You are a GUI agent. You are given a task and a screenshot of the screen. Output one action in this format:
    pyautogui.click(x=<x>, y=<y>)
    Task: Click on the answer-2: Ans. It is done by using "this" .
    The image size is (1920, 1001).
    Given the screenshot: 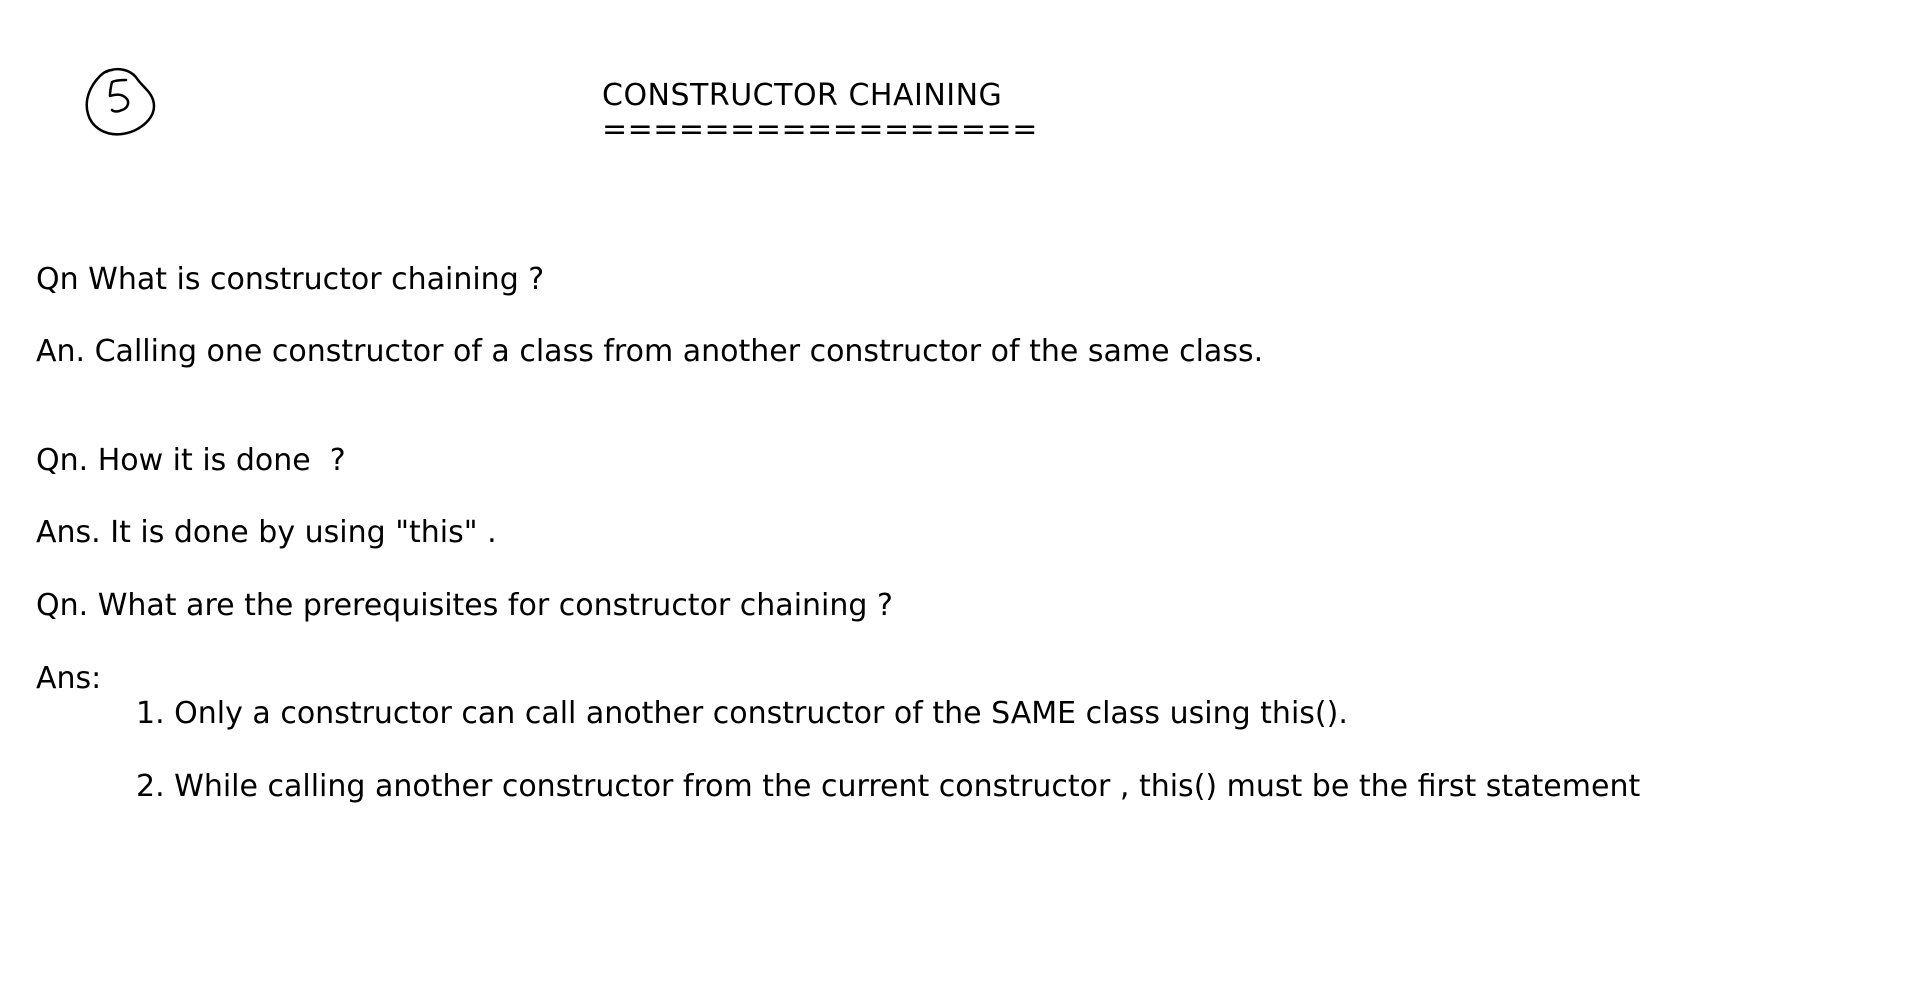 What is the action you would take?
    pyautogui.click(x=266, y=532)
    